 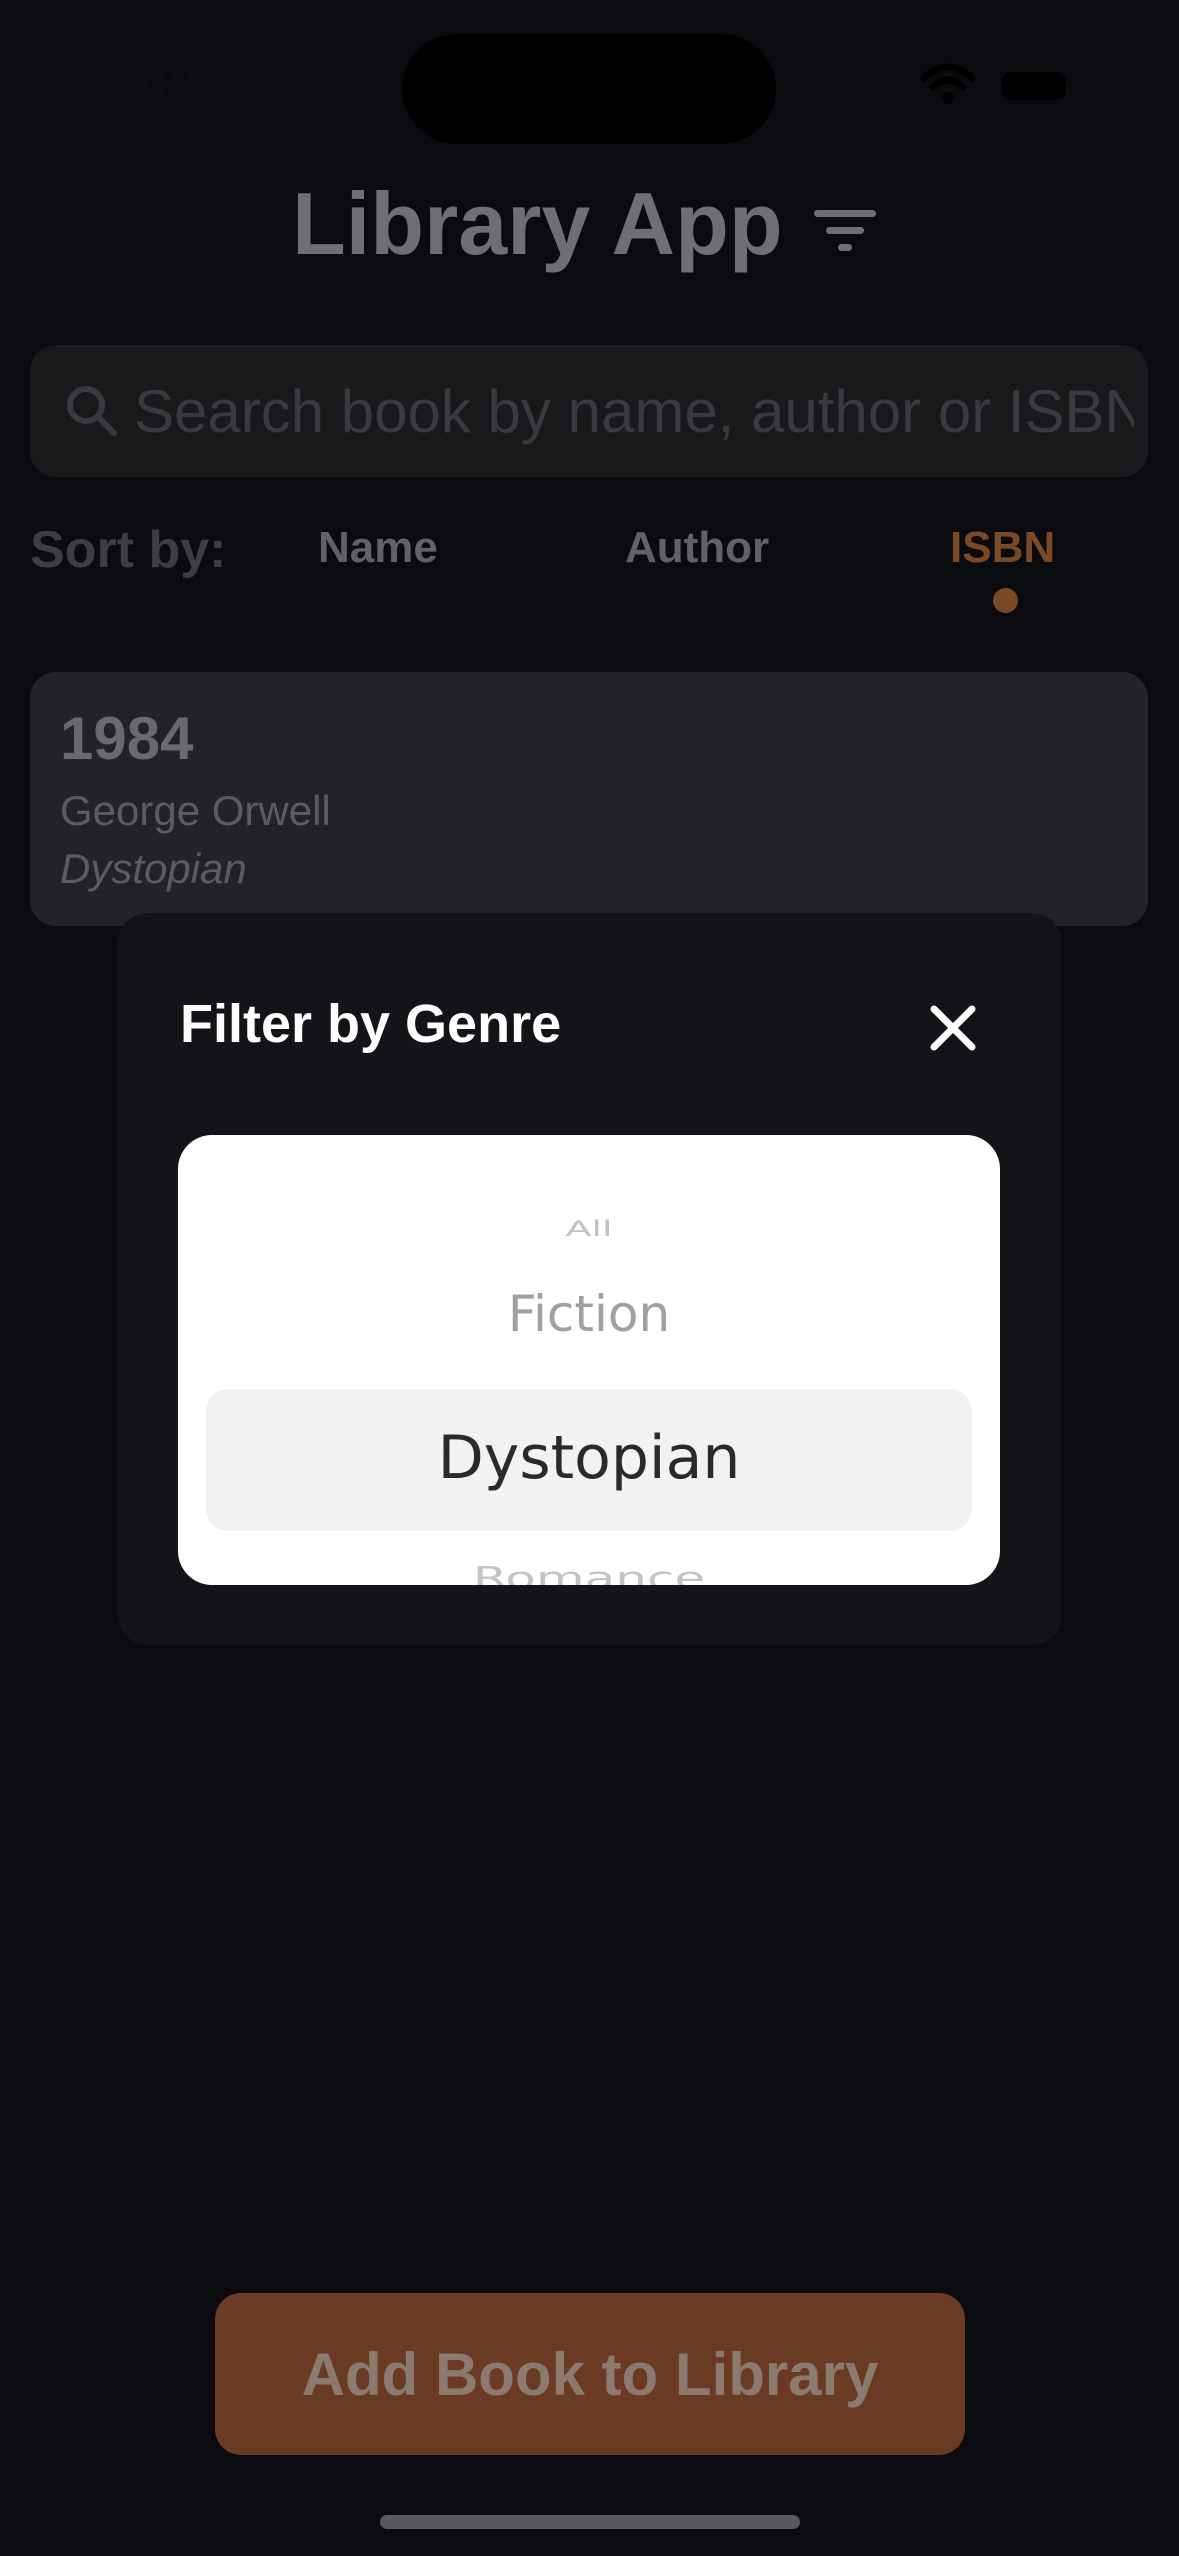 I want to click on book-genre: Dystopian, so click(x=153, y=868).